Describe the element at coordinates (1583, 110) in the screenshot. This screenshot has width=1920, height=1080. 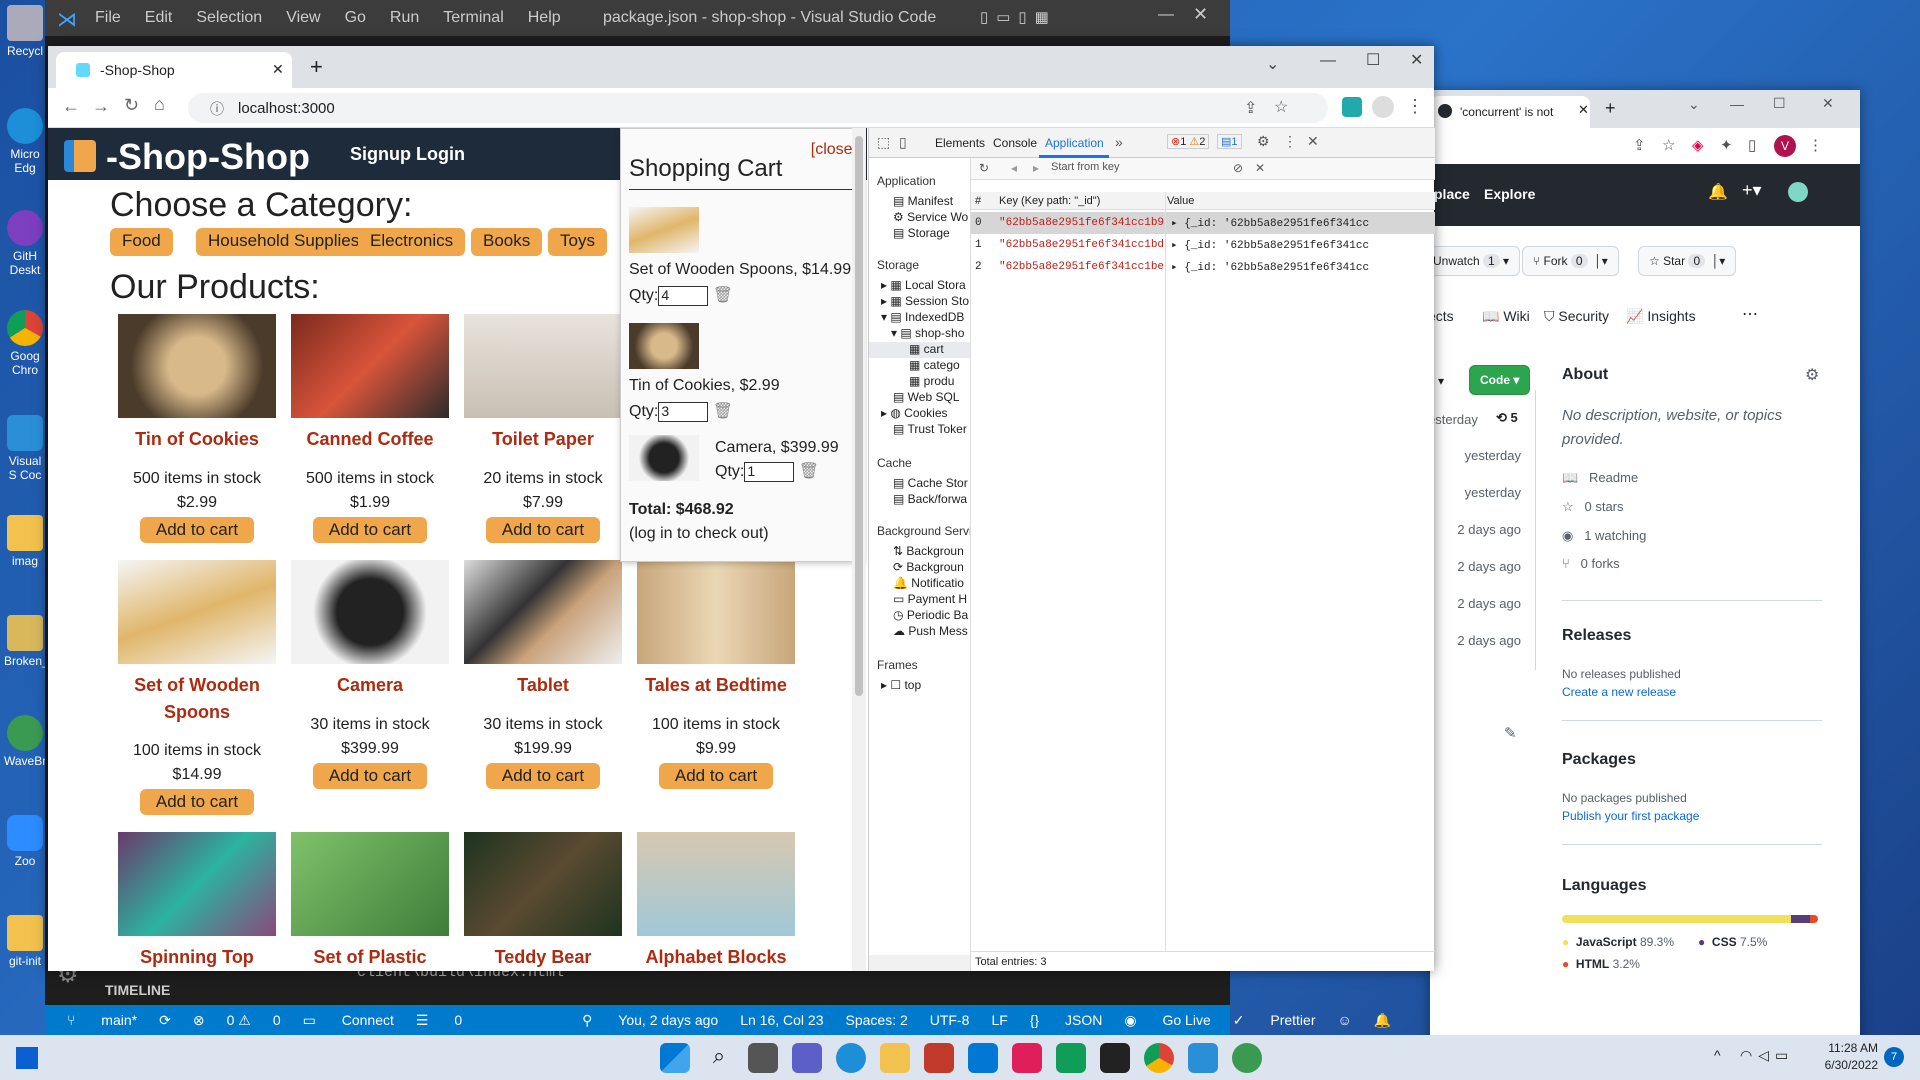
I see `github-tab-close-icon: ✕` at that location.